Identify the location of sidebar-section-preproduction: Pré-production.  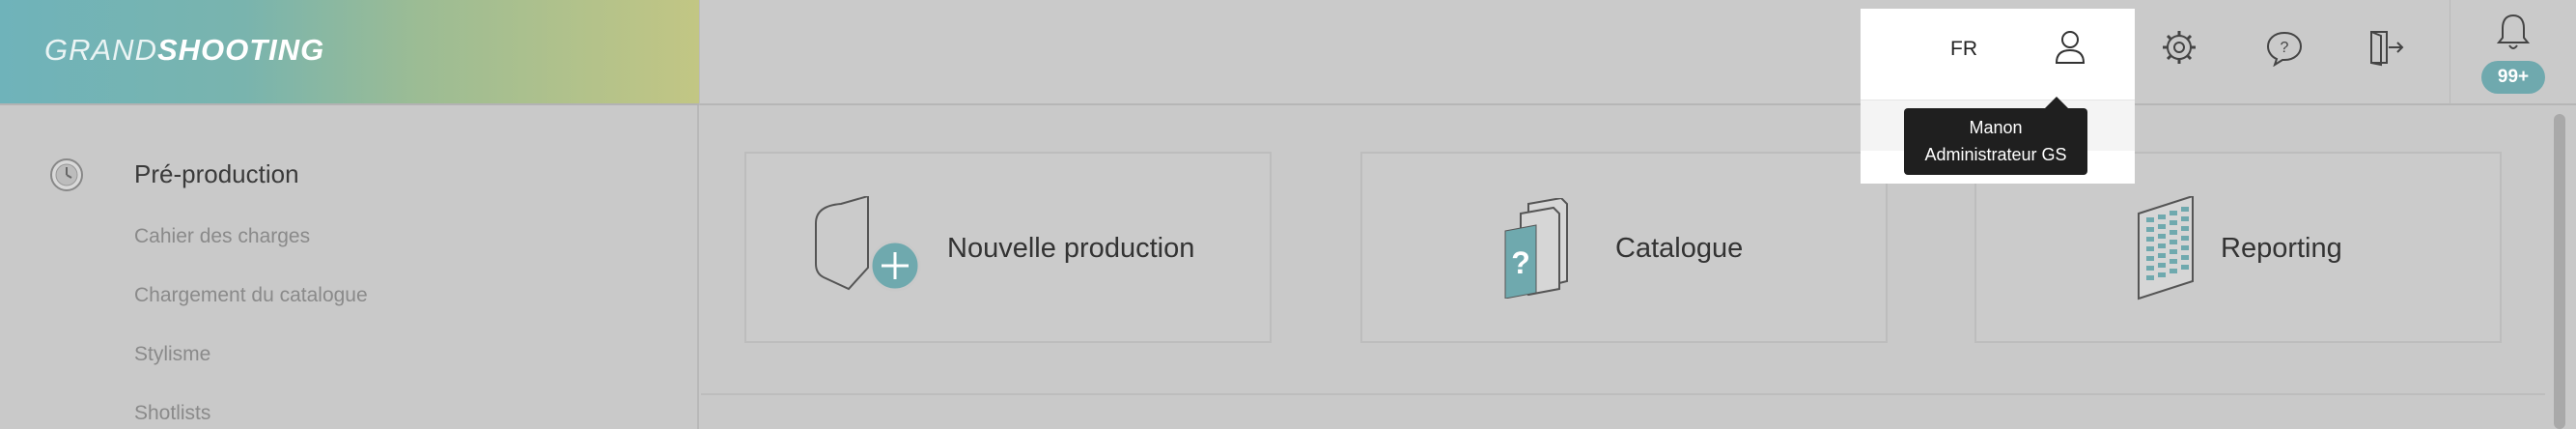
(217, 174).